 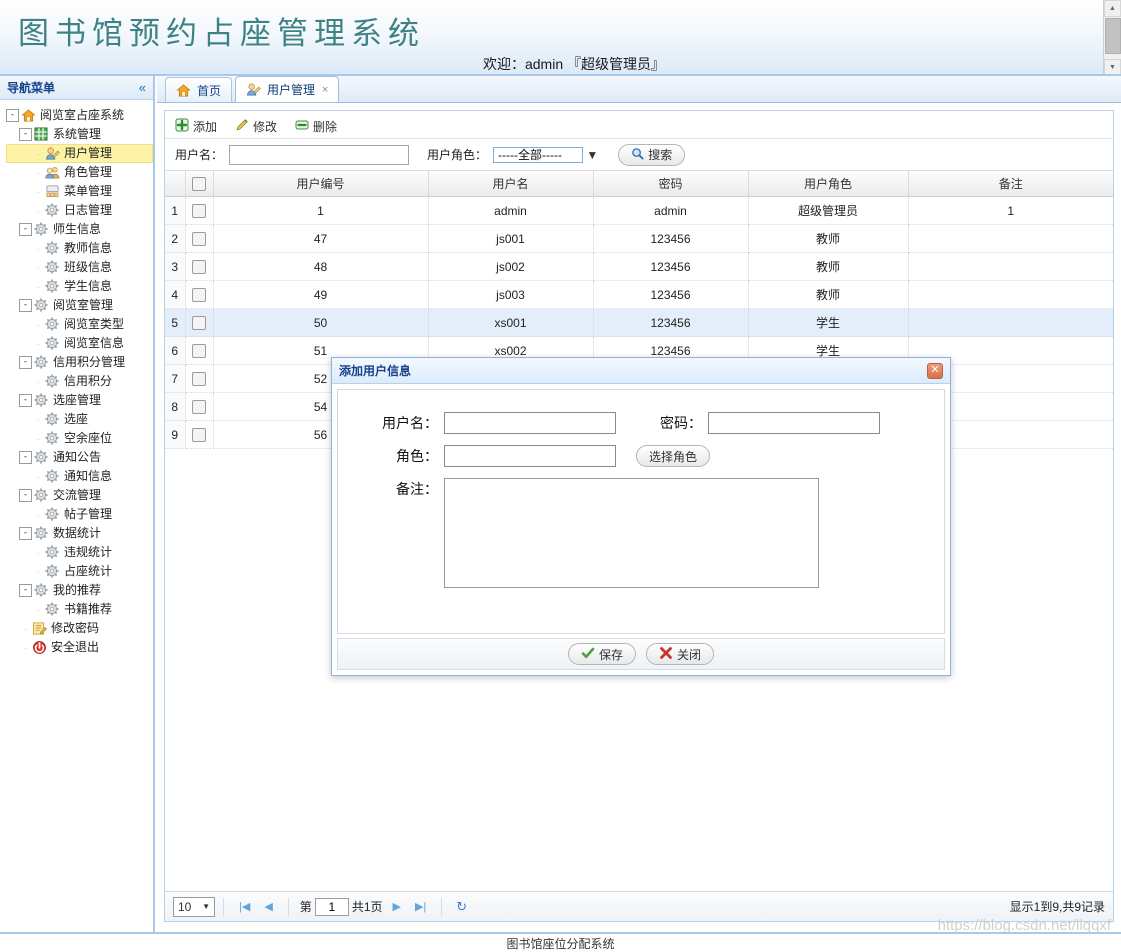 I want to click on sidebar-item-28: · 安全退出, so click(x=79, y=647).